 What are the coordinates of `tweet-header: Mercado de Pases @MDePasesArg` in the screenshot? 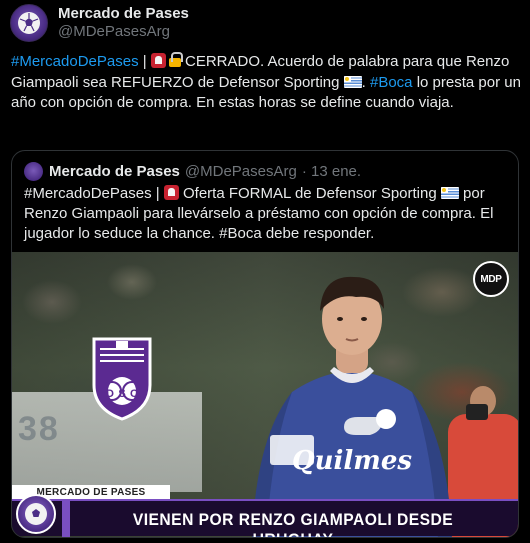 It's located at (99, 23).